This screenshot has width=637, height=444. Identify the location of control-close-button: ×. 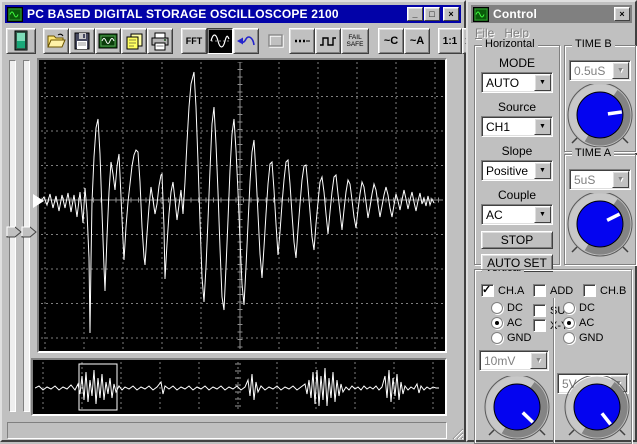
(622, 14).